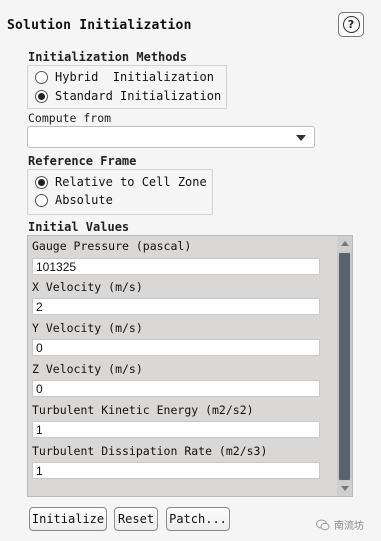  What do you see at coordinates (107, 57) in the screenshot?
I see `init-methods-label: Initialization Methods` at bounding box center [107, 57].